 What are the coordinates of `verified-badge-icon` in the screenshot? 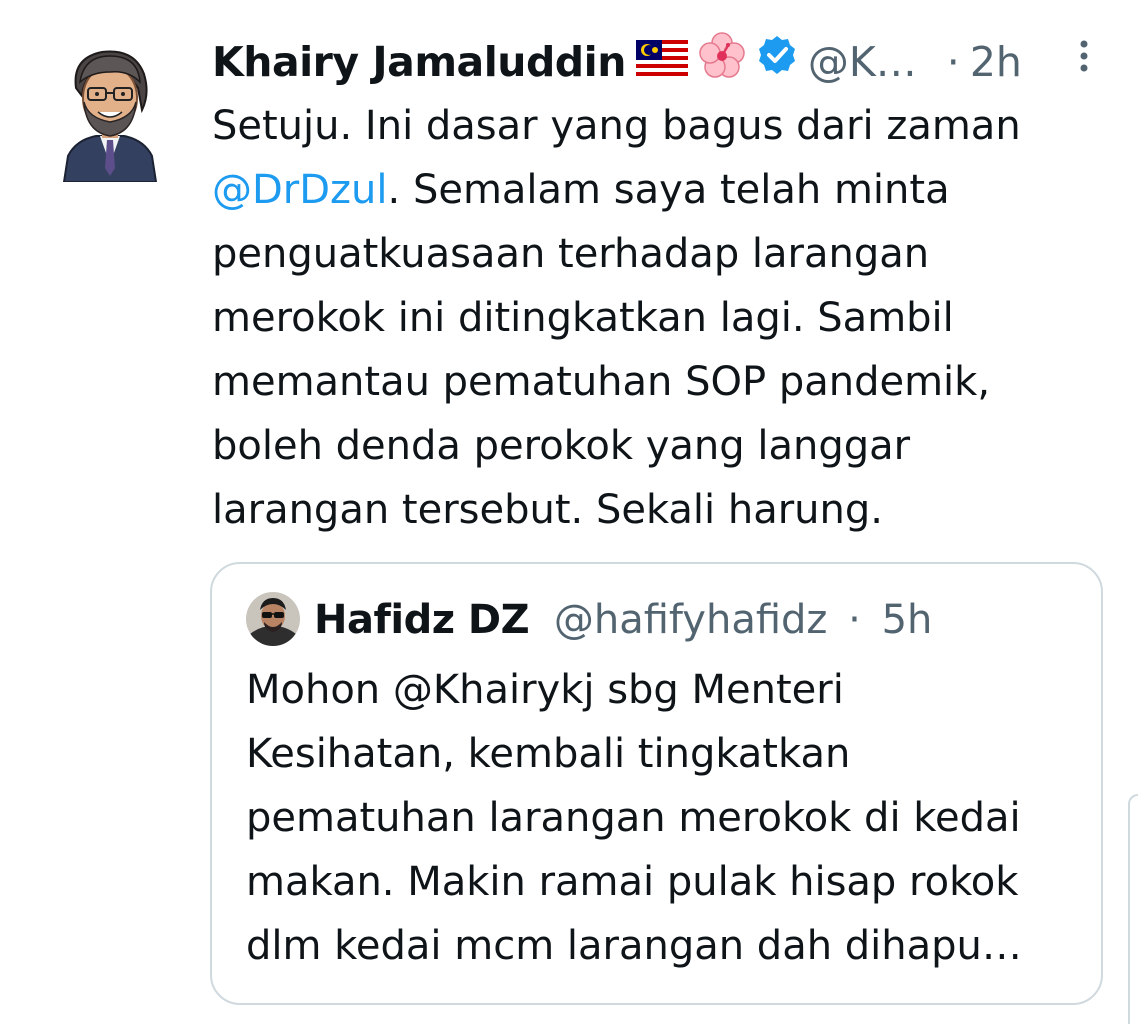 It's located at (777, 62).